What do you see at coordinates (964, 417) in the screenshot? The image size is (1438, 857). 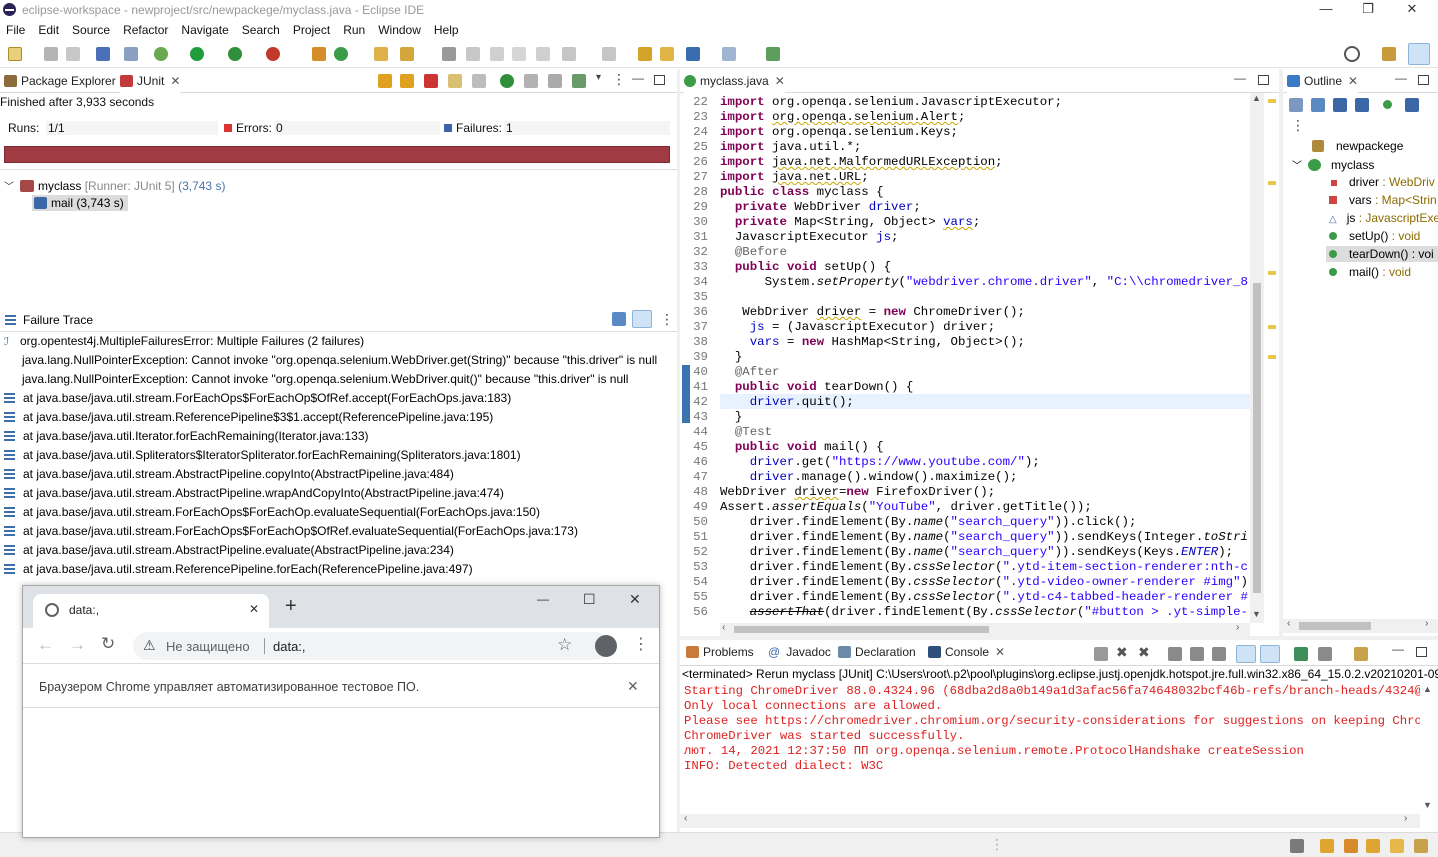 I see `code-line: 43 }` at bounding box center [964, 417].